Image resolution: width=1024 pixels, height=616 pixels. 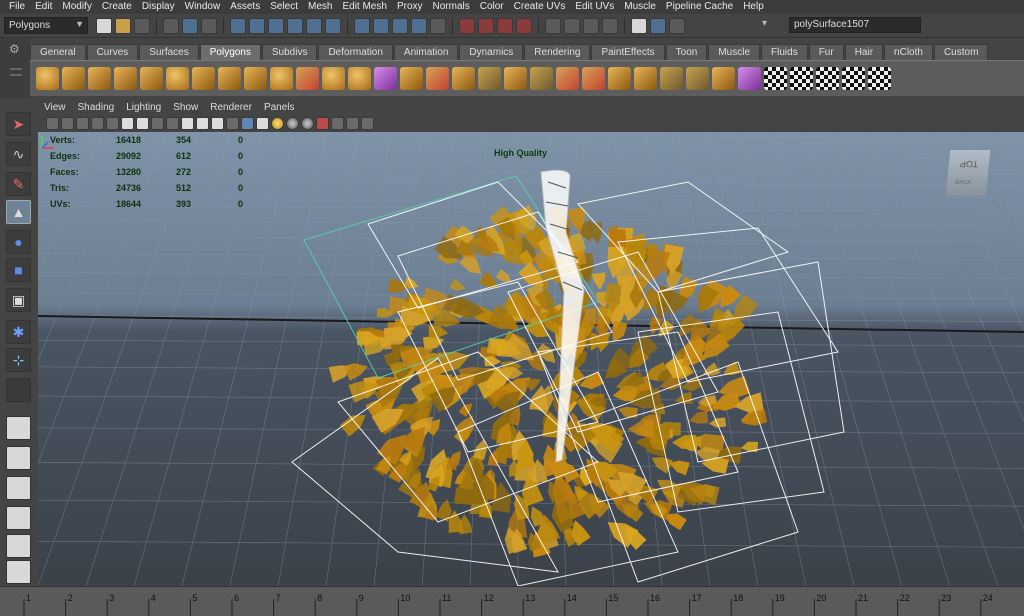 What do you see at coordinates (203, 78) in the screenshot?
I see `poly-prism-icon` at bounding box center [203, 78].